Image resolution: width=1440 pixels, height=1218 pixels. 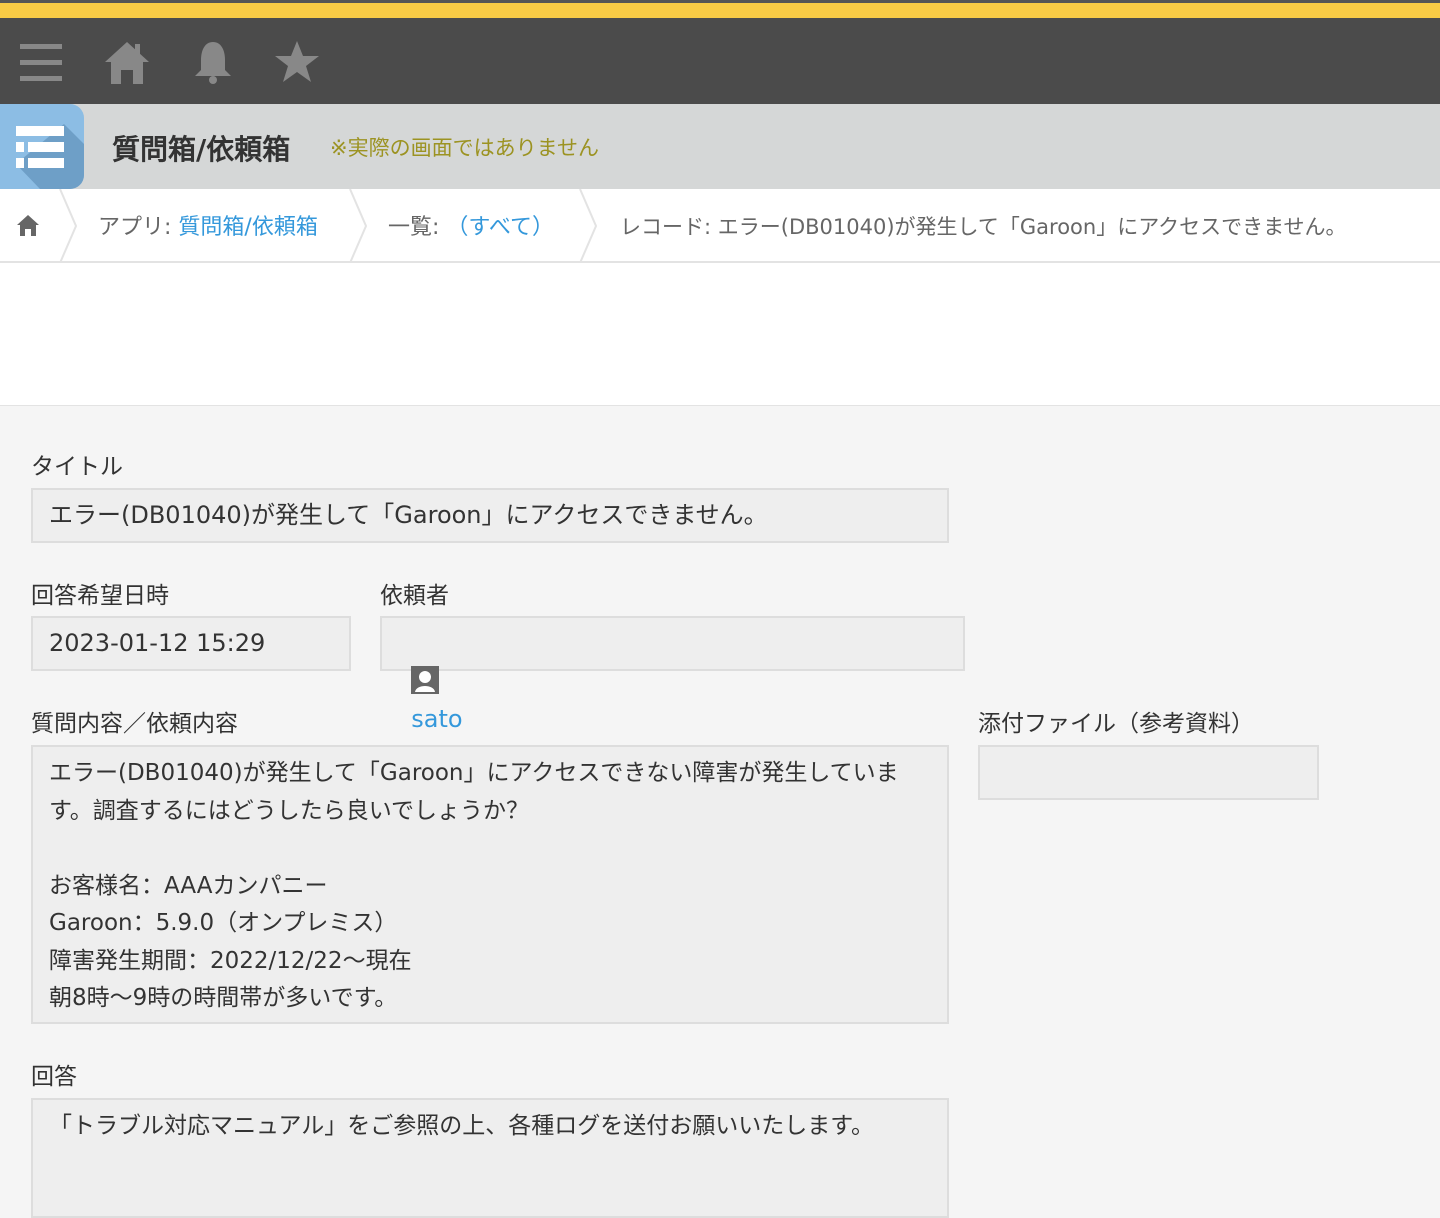 I want to click on answer-label: 回答, so click(x=54, y=1077).